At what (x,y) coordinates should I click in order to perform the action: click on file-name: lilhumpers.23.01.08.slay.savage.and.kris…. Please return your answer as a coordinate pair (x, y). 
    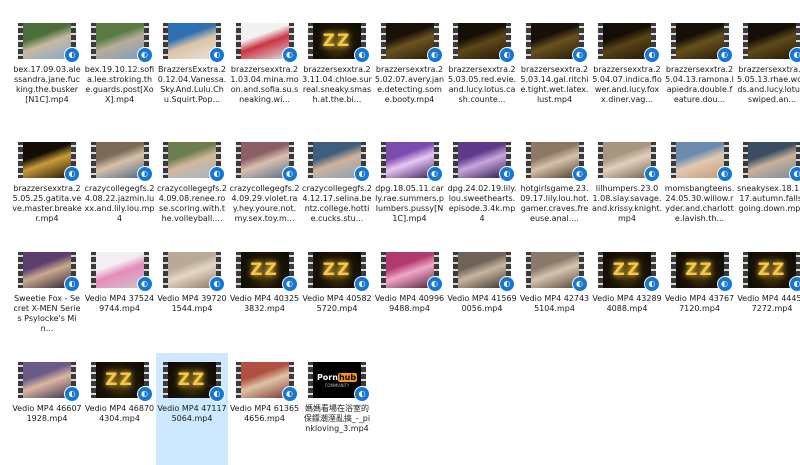
    Looking at the image, I should click on (627, 203).